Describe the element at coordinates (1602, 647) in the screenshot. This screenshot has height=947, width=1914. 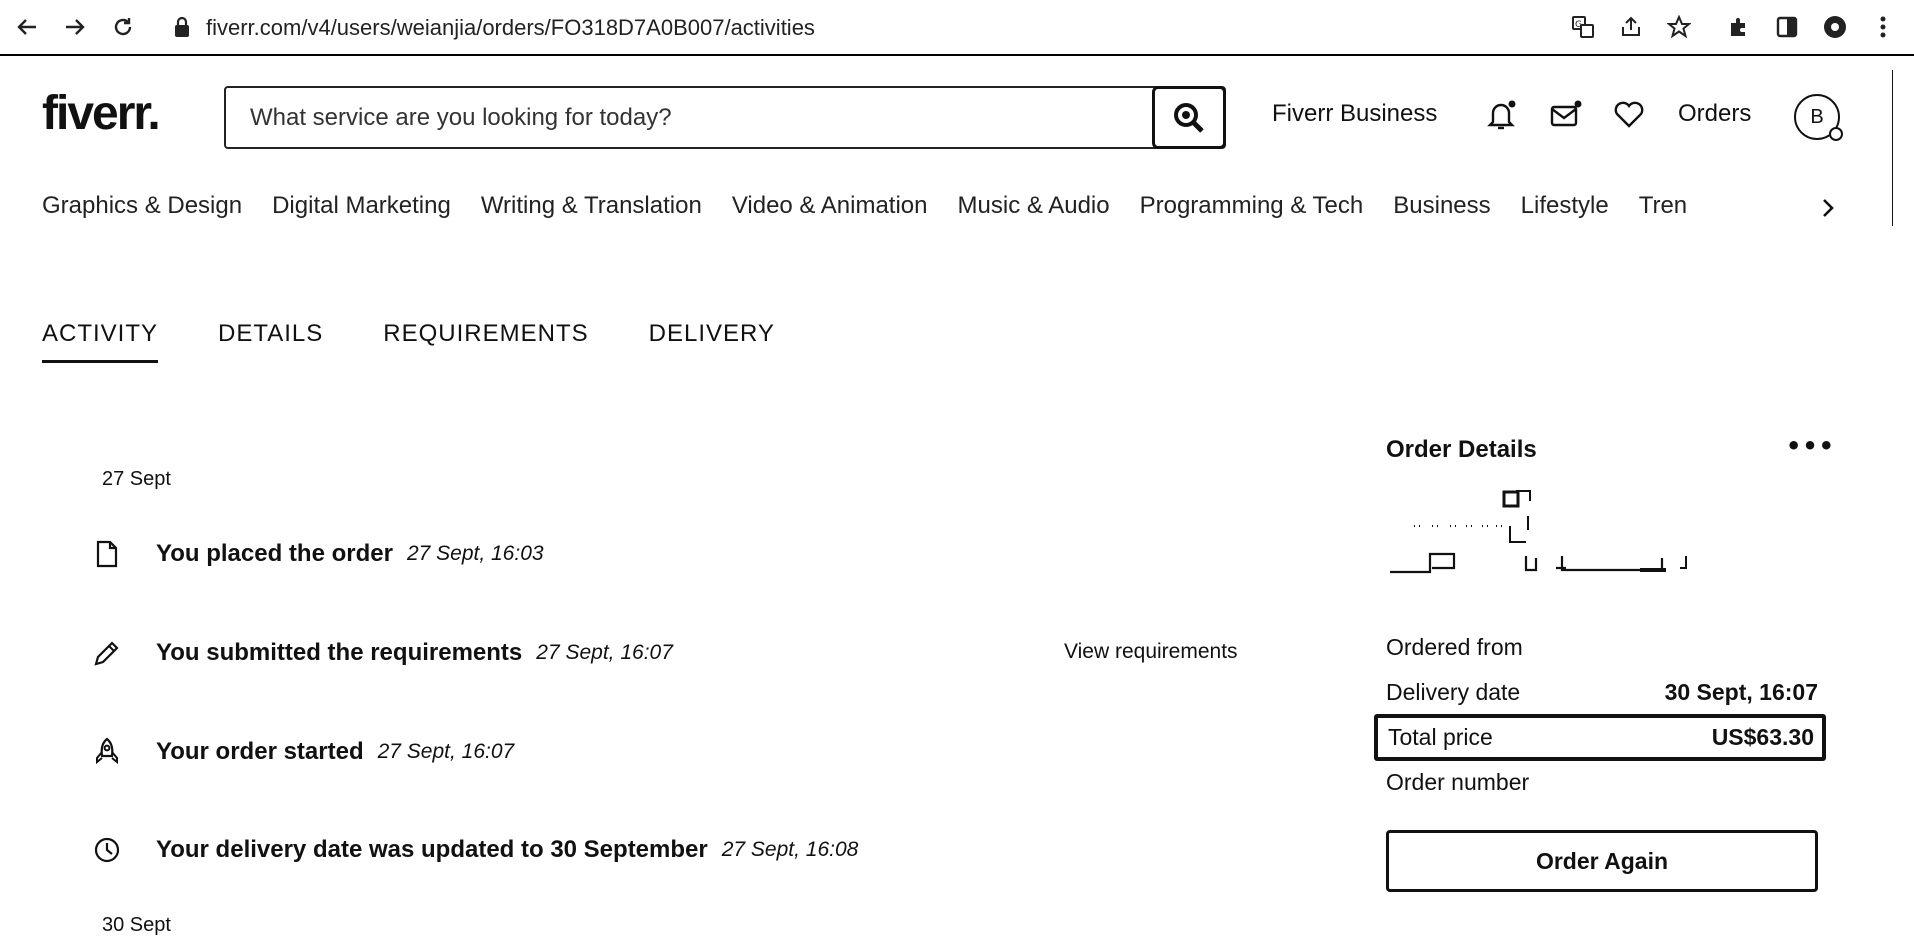
I see `ordered-from-row: Ordered from` at that location.